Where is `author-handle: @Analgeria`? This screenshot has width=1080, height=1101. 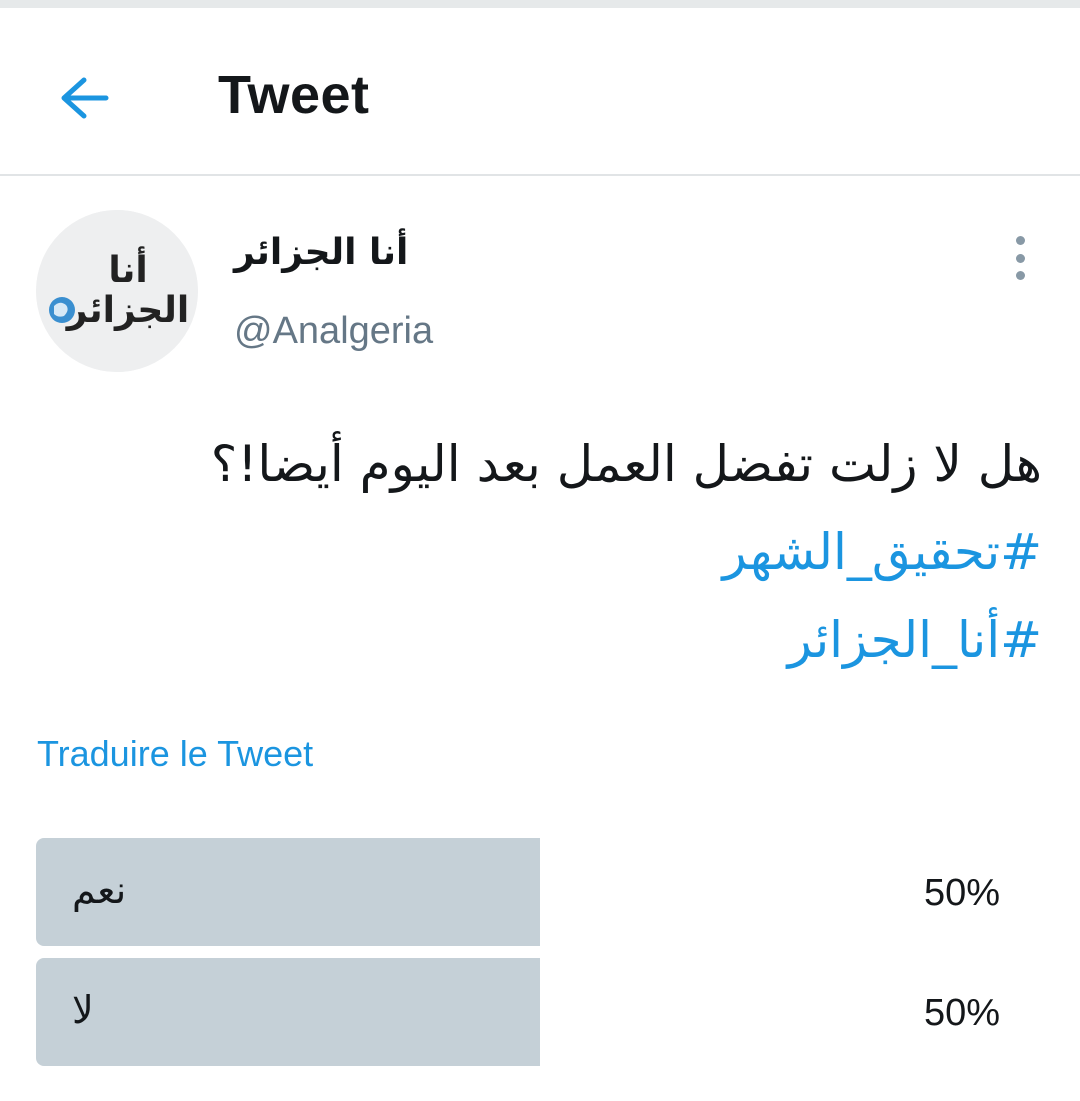 author-handle: @Analgeria is located at coordinates (333, 331).